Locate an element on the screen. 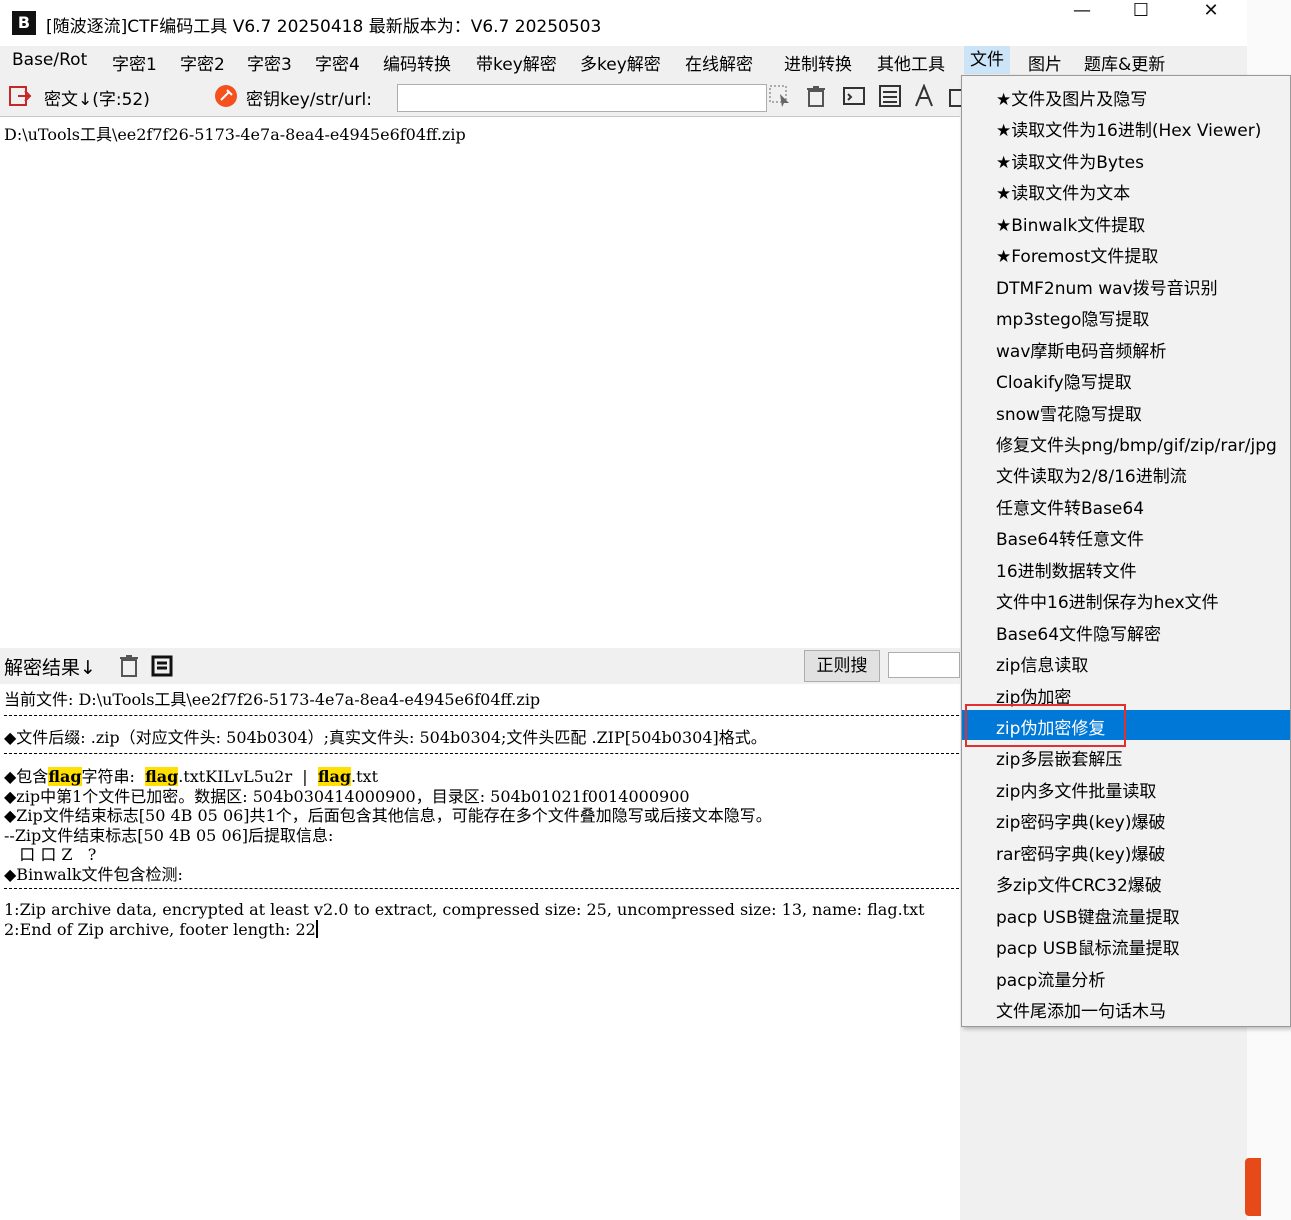  file-menu-item: zip密码字典(key)爆破 is located at coordinates (1126, 819).